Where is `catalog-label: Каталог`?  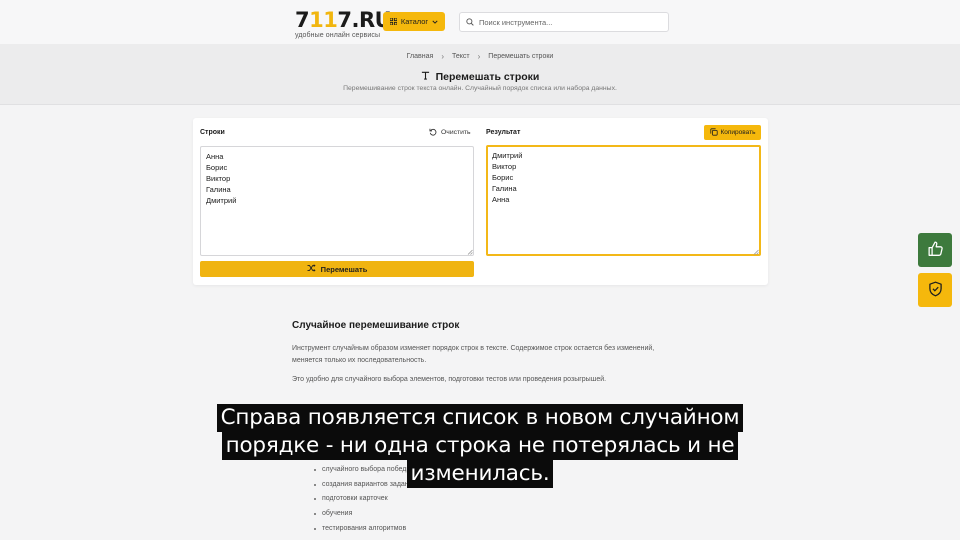 catalog-label: Каталог is located at coordinates (414, 21).